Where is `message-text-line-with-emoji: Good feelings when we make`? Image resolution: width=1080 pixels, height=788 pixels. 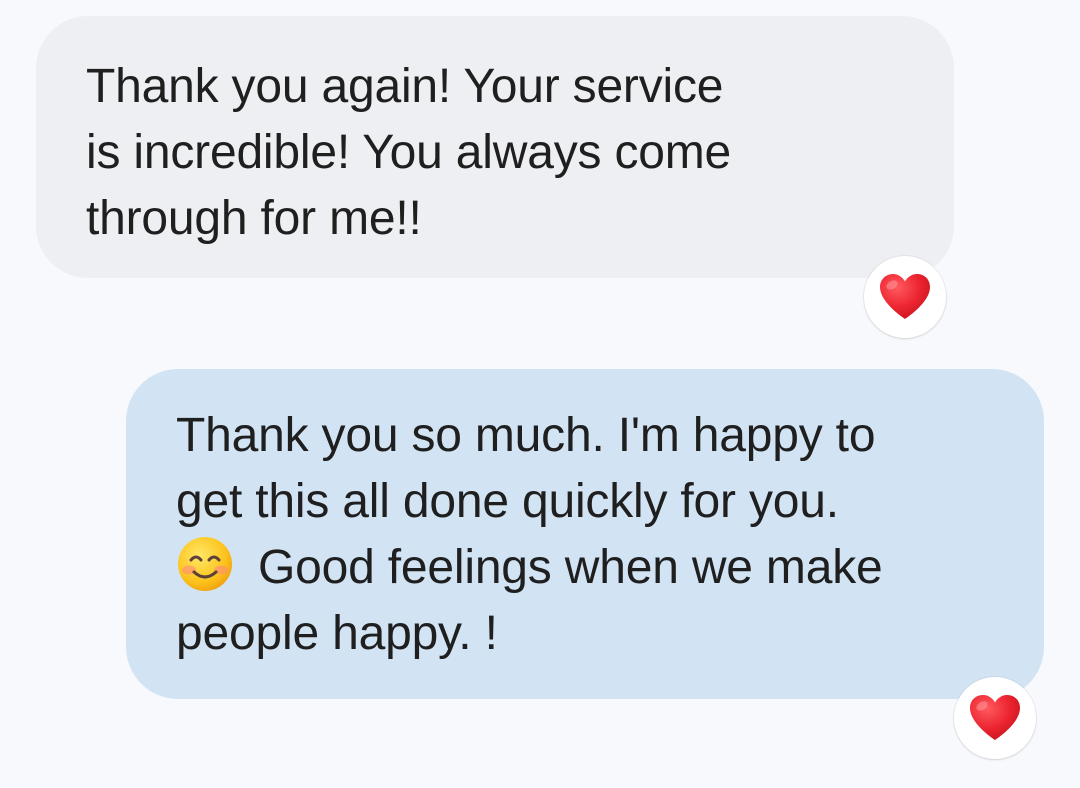 message-text-line-with-emoji: Good feelings when we make is located at coordinates (590, 568).